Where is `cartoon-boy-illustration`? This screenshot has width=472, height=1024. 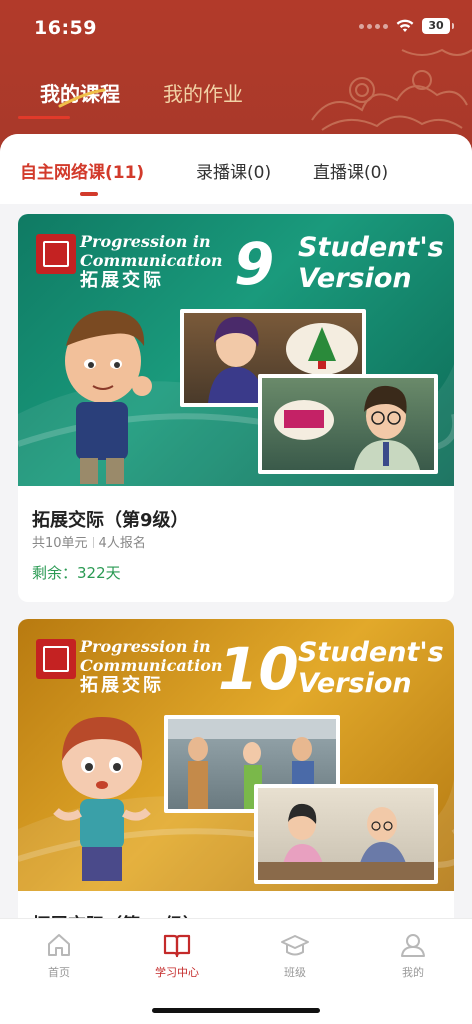 cartoon-boy-illustration is located at coordinates (108, 397).